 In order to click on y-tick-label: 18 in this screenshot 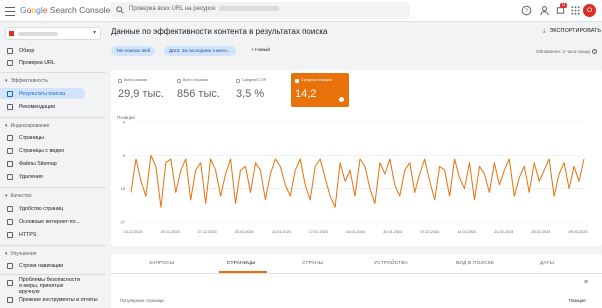, I will do `click(123, 188)`.